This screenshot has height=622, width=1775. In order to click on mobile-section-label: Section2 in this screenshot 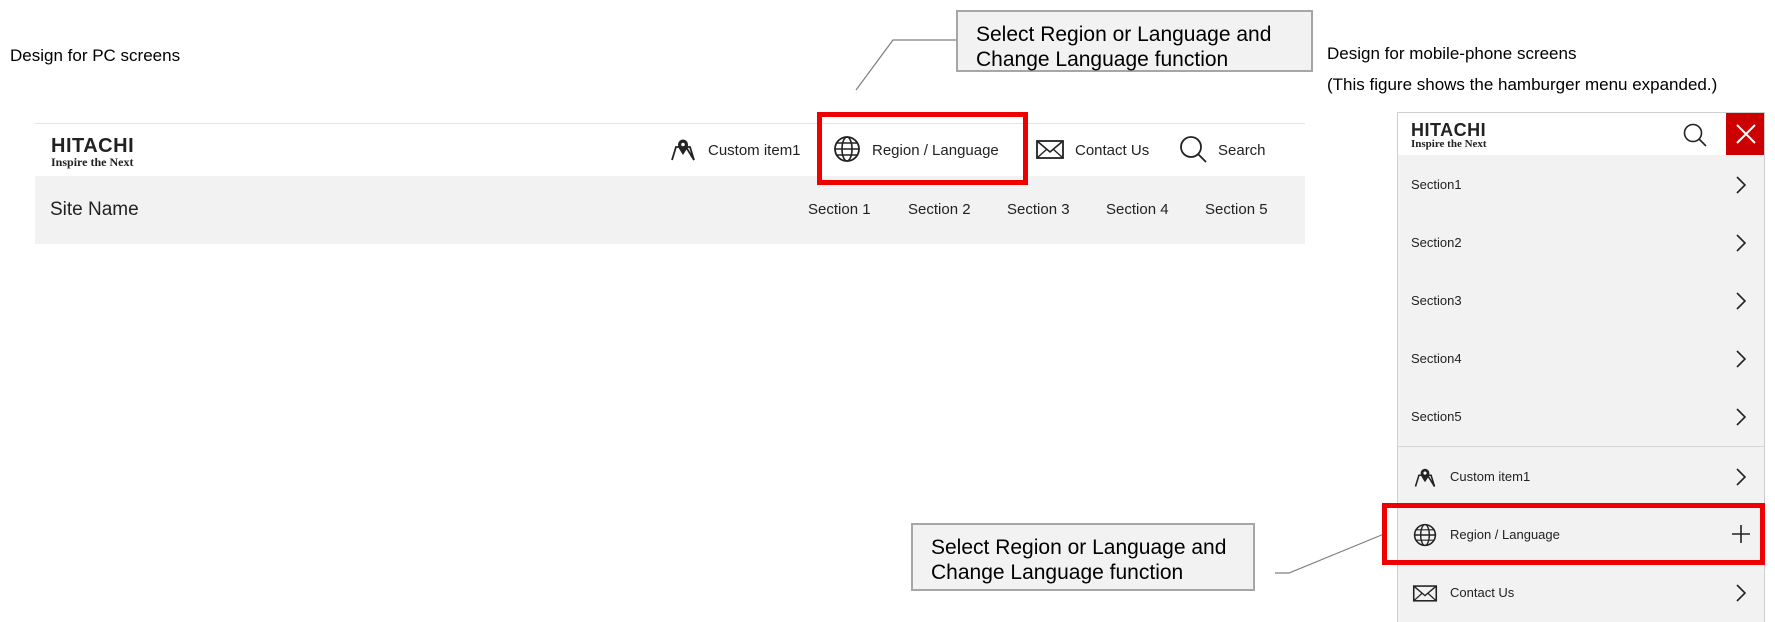, I will do `click(1436, 242)`.